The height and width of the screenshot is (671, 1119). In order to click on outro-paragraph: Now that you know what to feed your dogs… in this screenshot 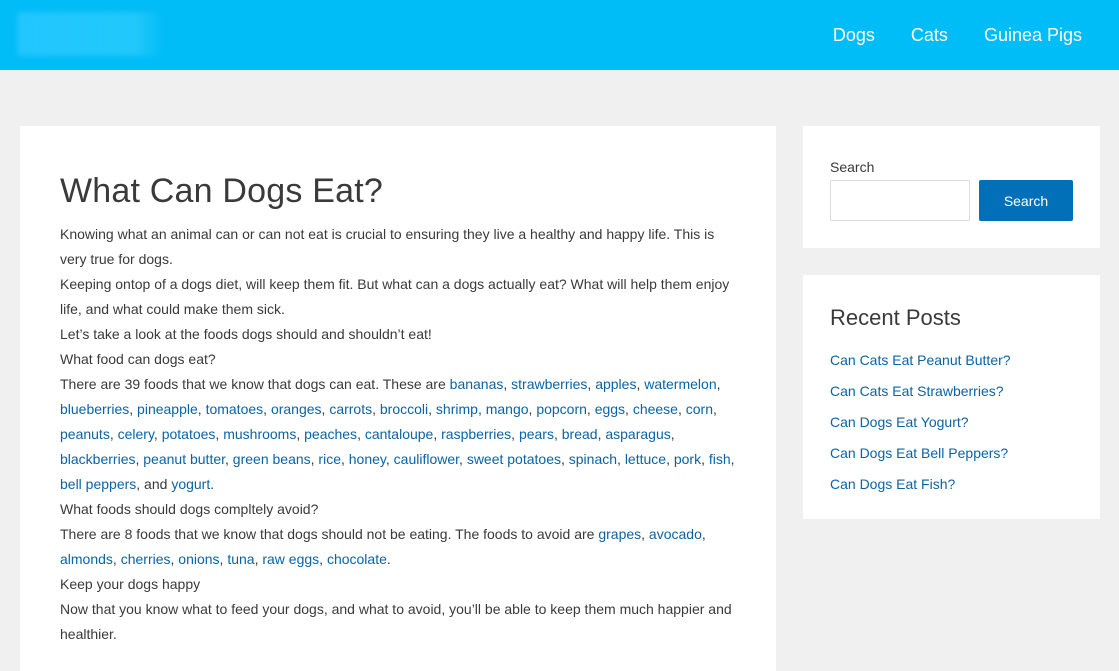, I will do `click(396, 621)`.